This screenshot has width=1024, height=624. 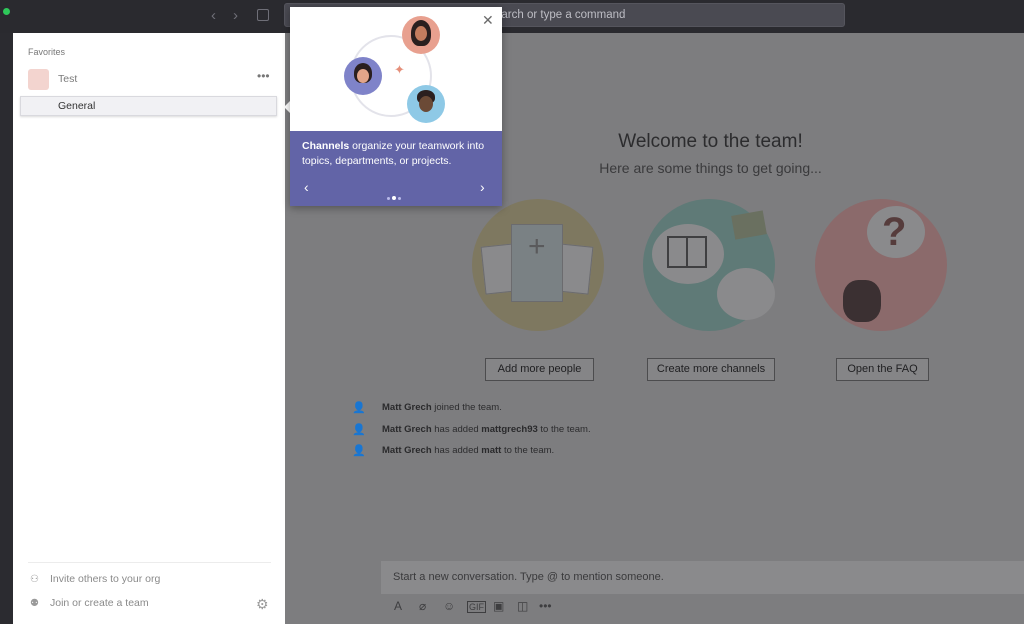 What do you see at coordinates (398, 606) in the screenshot?
I see `format-icon: A` at bounding box center [398, 606].